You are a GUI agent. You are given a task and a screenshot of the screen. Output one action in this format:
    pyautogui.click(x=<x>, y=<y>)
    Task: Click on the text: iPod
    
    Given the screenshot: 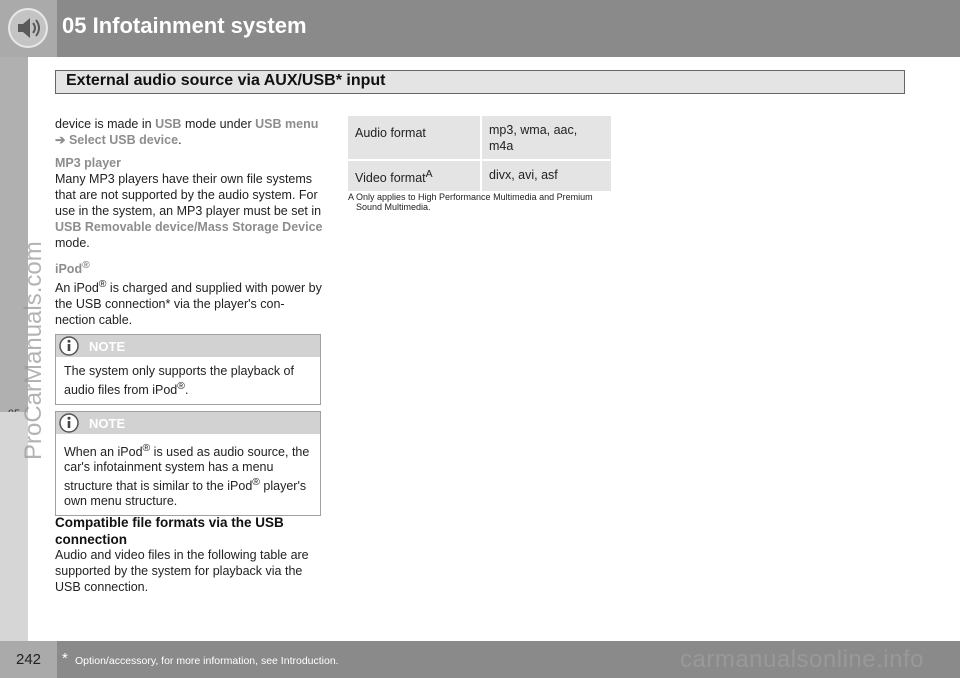 What is the action you would take?
    pyautogui.click(x=69, y=269)
    